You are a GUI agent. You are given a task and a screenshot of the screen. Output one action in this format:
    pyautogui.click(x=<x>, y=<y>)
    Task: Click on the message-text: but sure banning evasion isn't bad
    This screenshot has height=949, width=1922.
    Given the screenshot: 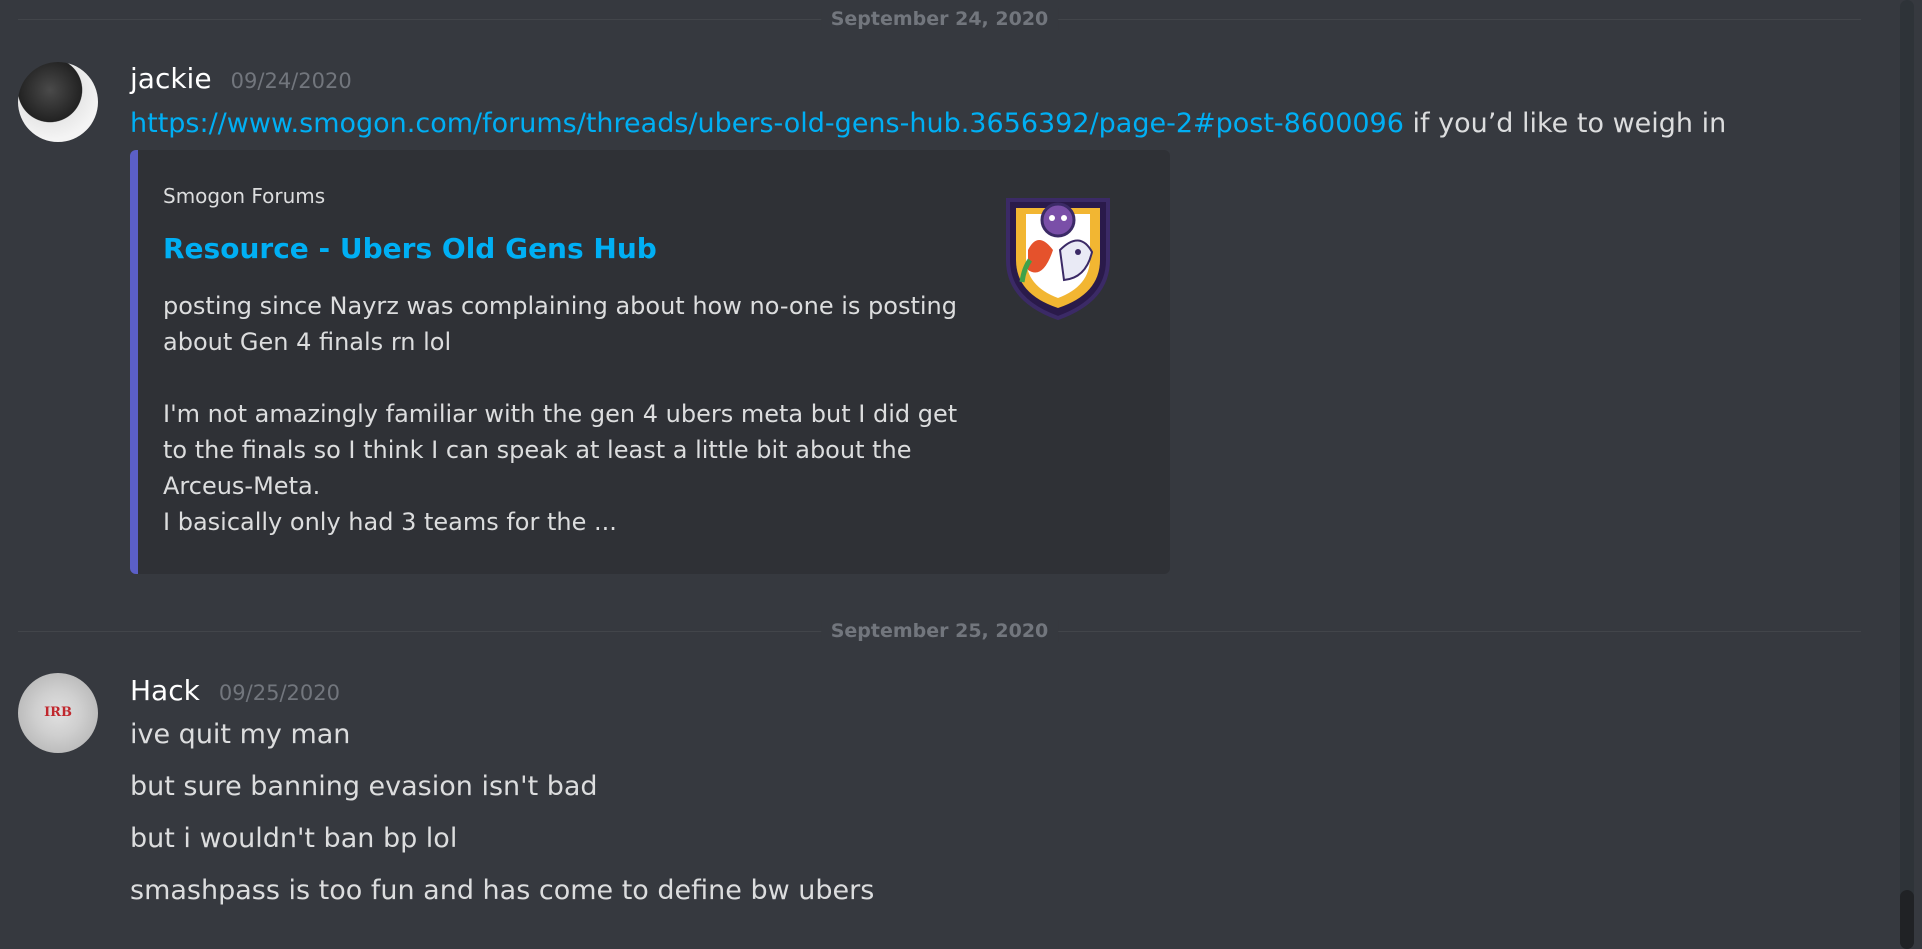 What is the action you would take?
    pyautogui.click(x=364, y=786)
    